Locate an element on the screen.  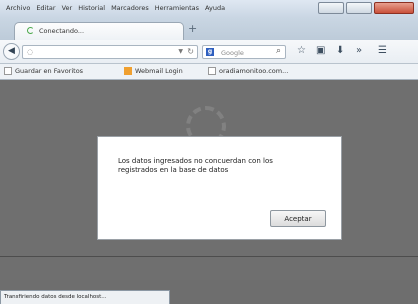
bookmark-item: Webmail Login is located at coordinates (153, 71).